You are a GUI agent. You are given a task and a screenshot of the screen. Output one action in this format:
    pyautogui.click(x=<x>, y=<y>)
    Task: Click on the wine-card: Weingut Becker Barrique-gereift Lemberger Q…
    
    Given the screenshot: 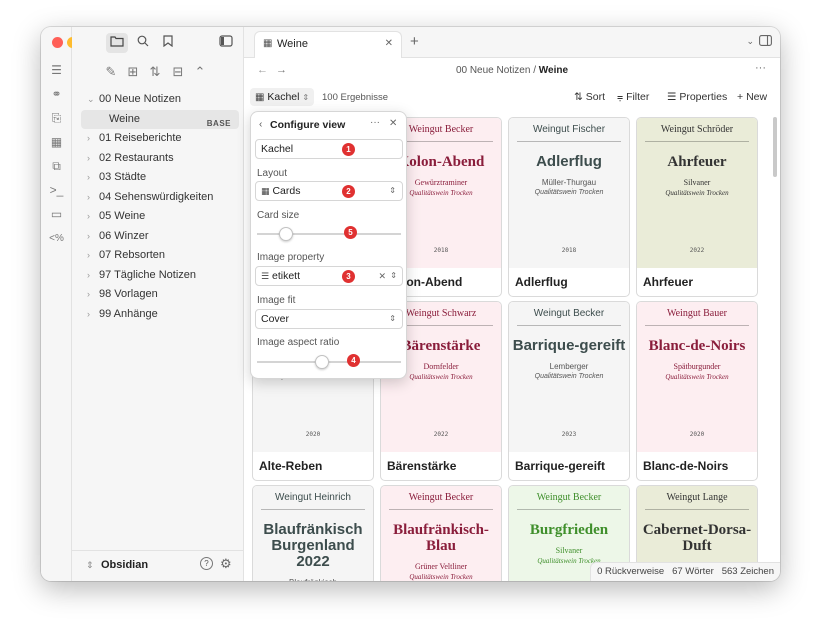 What is the action you would take?
    pyautogui.click(x=569, y=391)
    